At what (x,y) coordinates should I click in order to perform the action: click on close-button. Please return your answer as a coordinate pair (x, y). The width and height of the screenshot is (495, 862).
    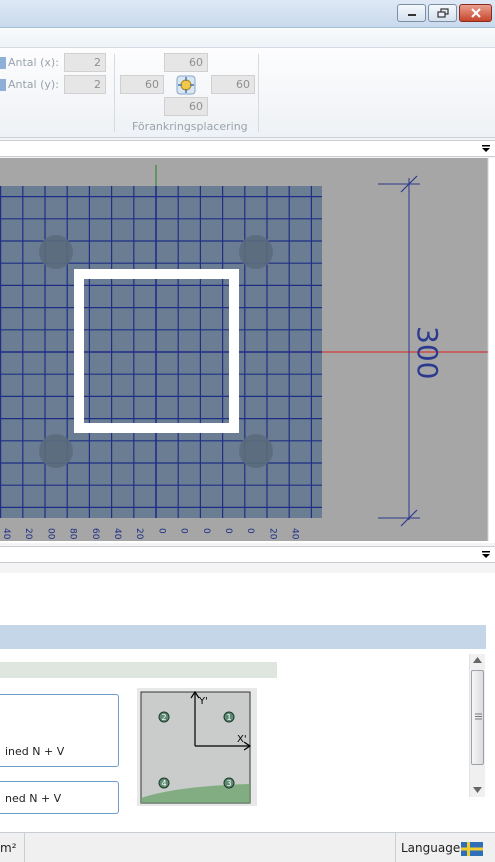
    Looking at the image, I should click on (475, 13).